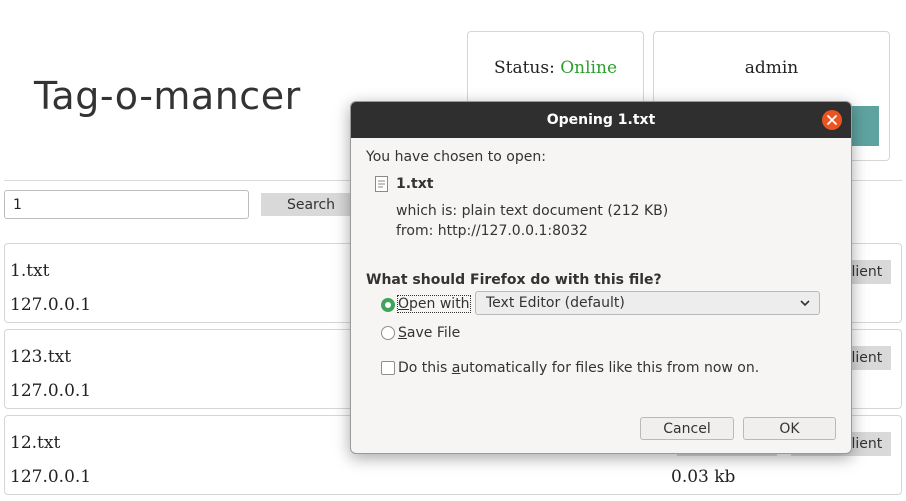 This screenshot has height=501, width=906. Describe the element at coordinates (388, 333) in the screenshot. I see `save-file-radio` at that location.